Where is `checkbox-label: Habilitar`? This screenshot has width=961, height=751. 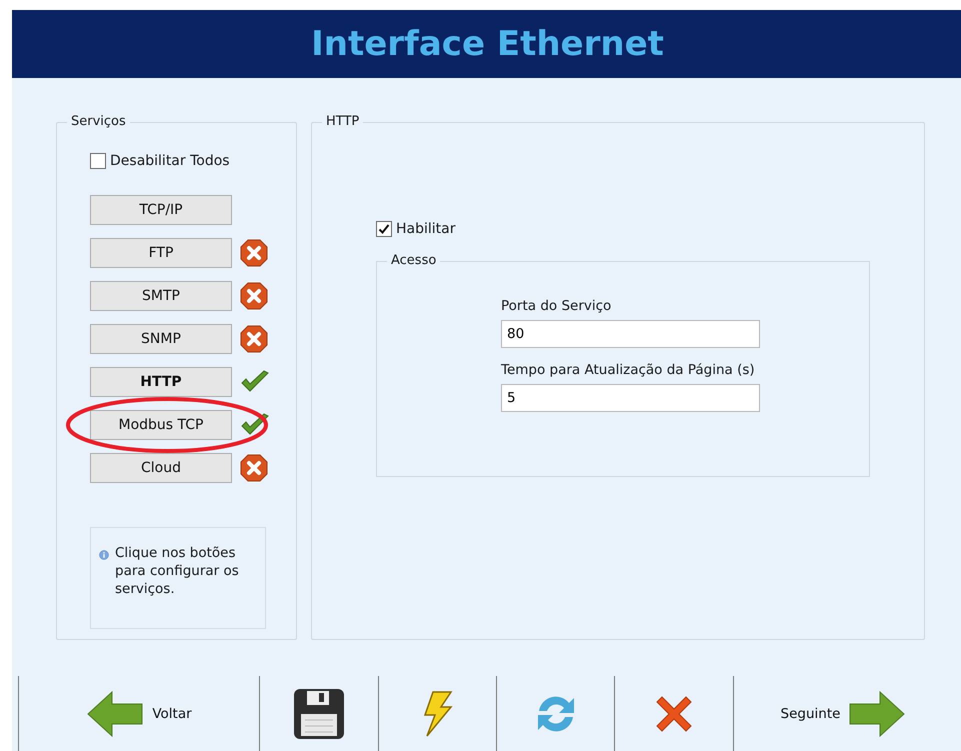 checkbox-label: Habilitar is located at coordinates (426, 229).